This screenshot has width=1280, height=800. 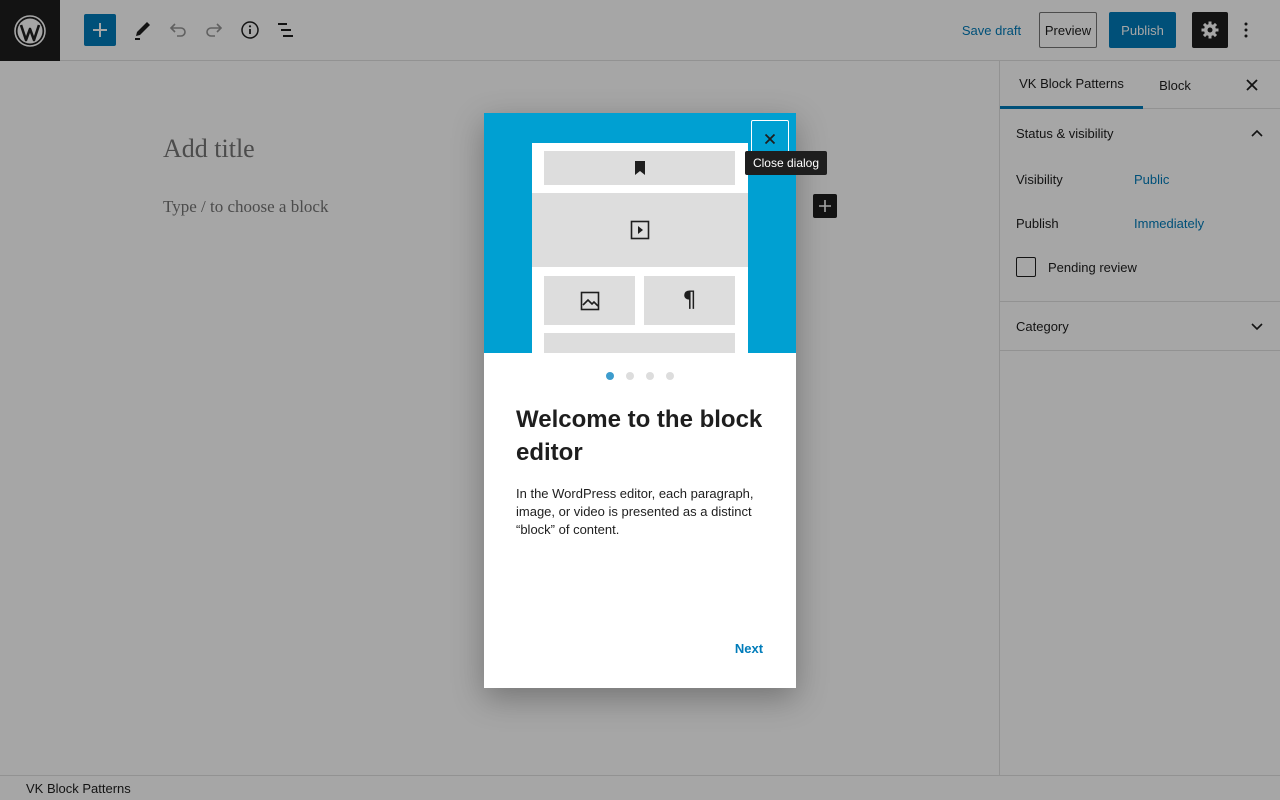 I want to click on illustration-card: ¶, so click(x=640, y=248).